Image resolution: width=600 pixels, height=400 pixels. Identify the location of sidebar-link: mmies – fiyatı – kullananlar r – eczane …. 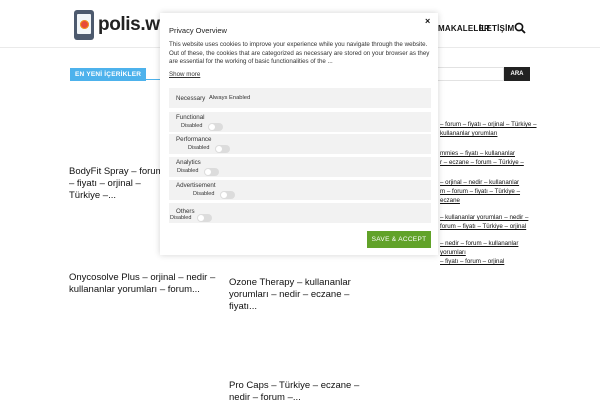
(490, 158).